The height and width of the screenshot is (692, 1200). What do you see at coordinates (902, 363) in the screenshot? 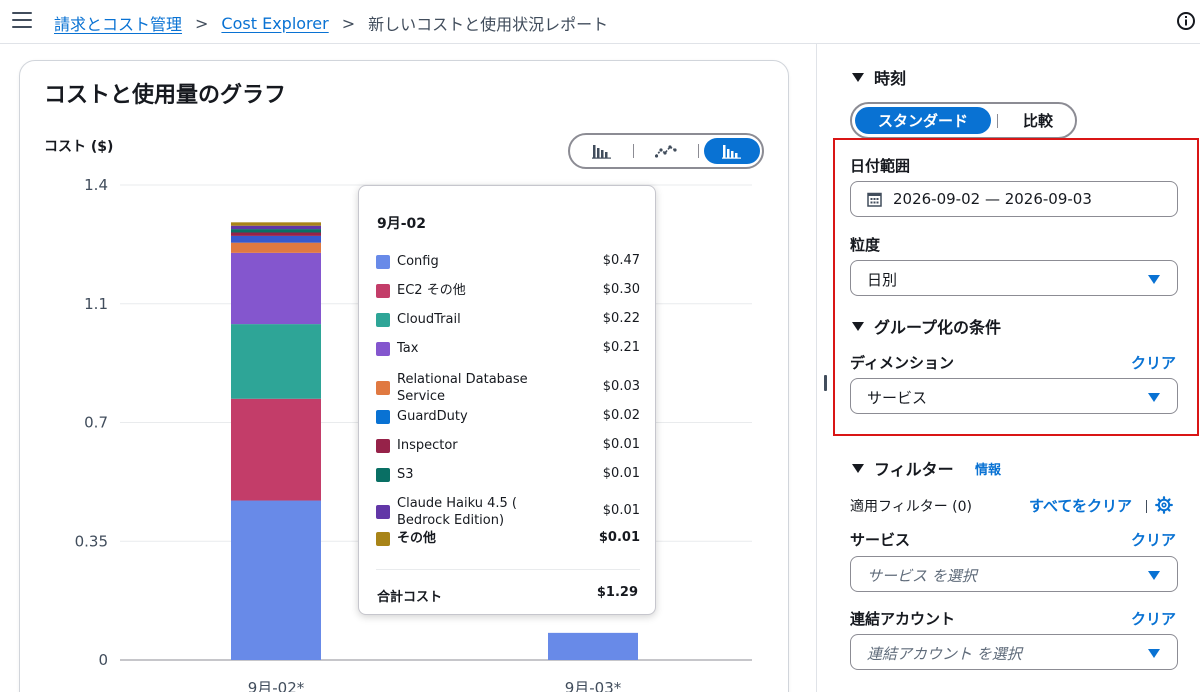
I see `dimension-label: ディメンション` at bounding box center [902, 363].